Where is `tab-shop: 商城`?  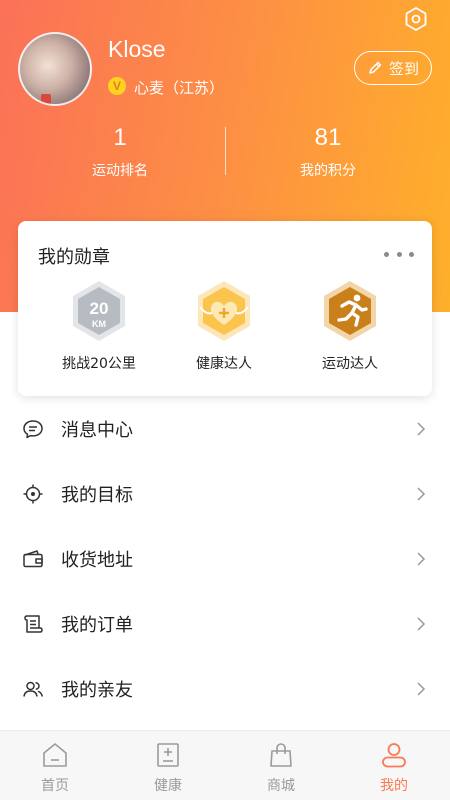 tab-shop: 商城 is located at coordinates (281, 768).